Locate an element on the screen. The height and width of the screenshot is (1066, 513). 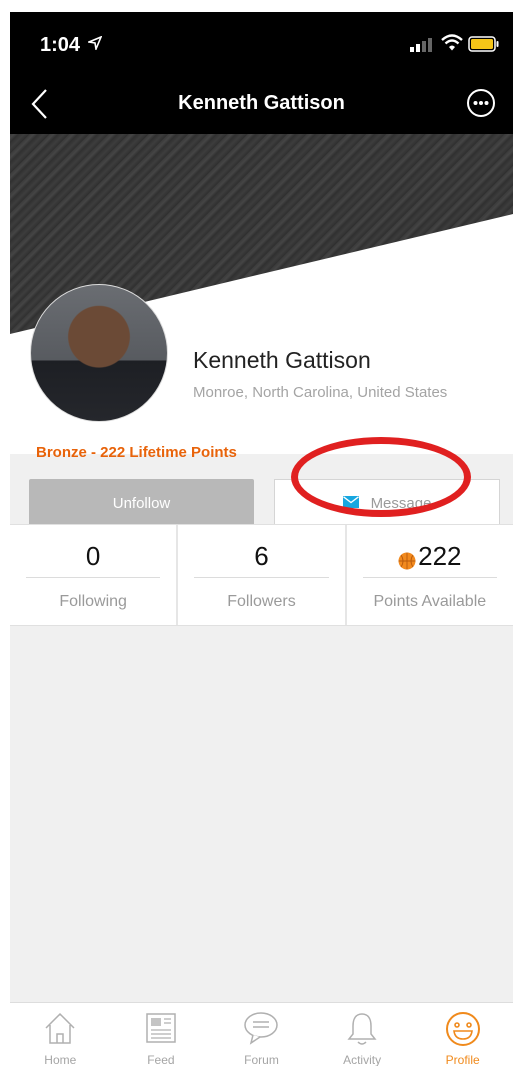
tab-activity: Activity is located at coordinates (362, 1034).